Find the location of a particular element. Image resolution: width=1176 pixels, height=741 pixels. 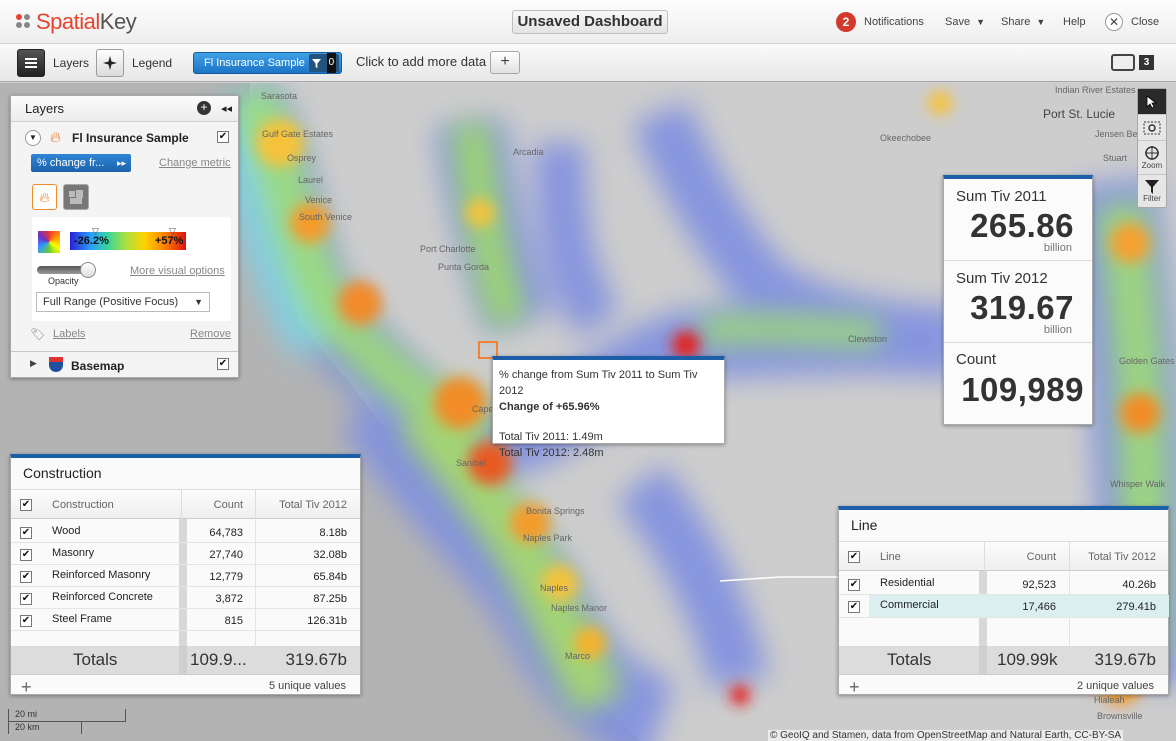

heatmap-style-button: 🔥︎ is located at coordinates (44, 197).